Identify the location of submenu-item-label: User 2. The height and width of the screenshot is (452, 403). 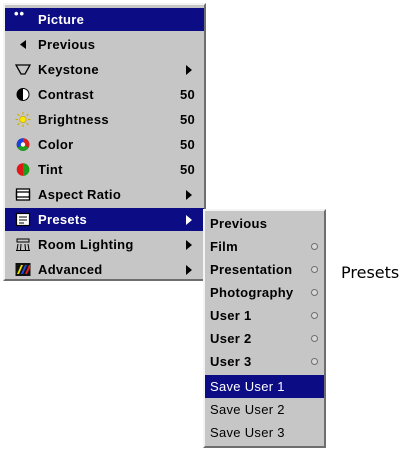
(231, 338).